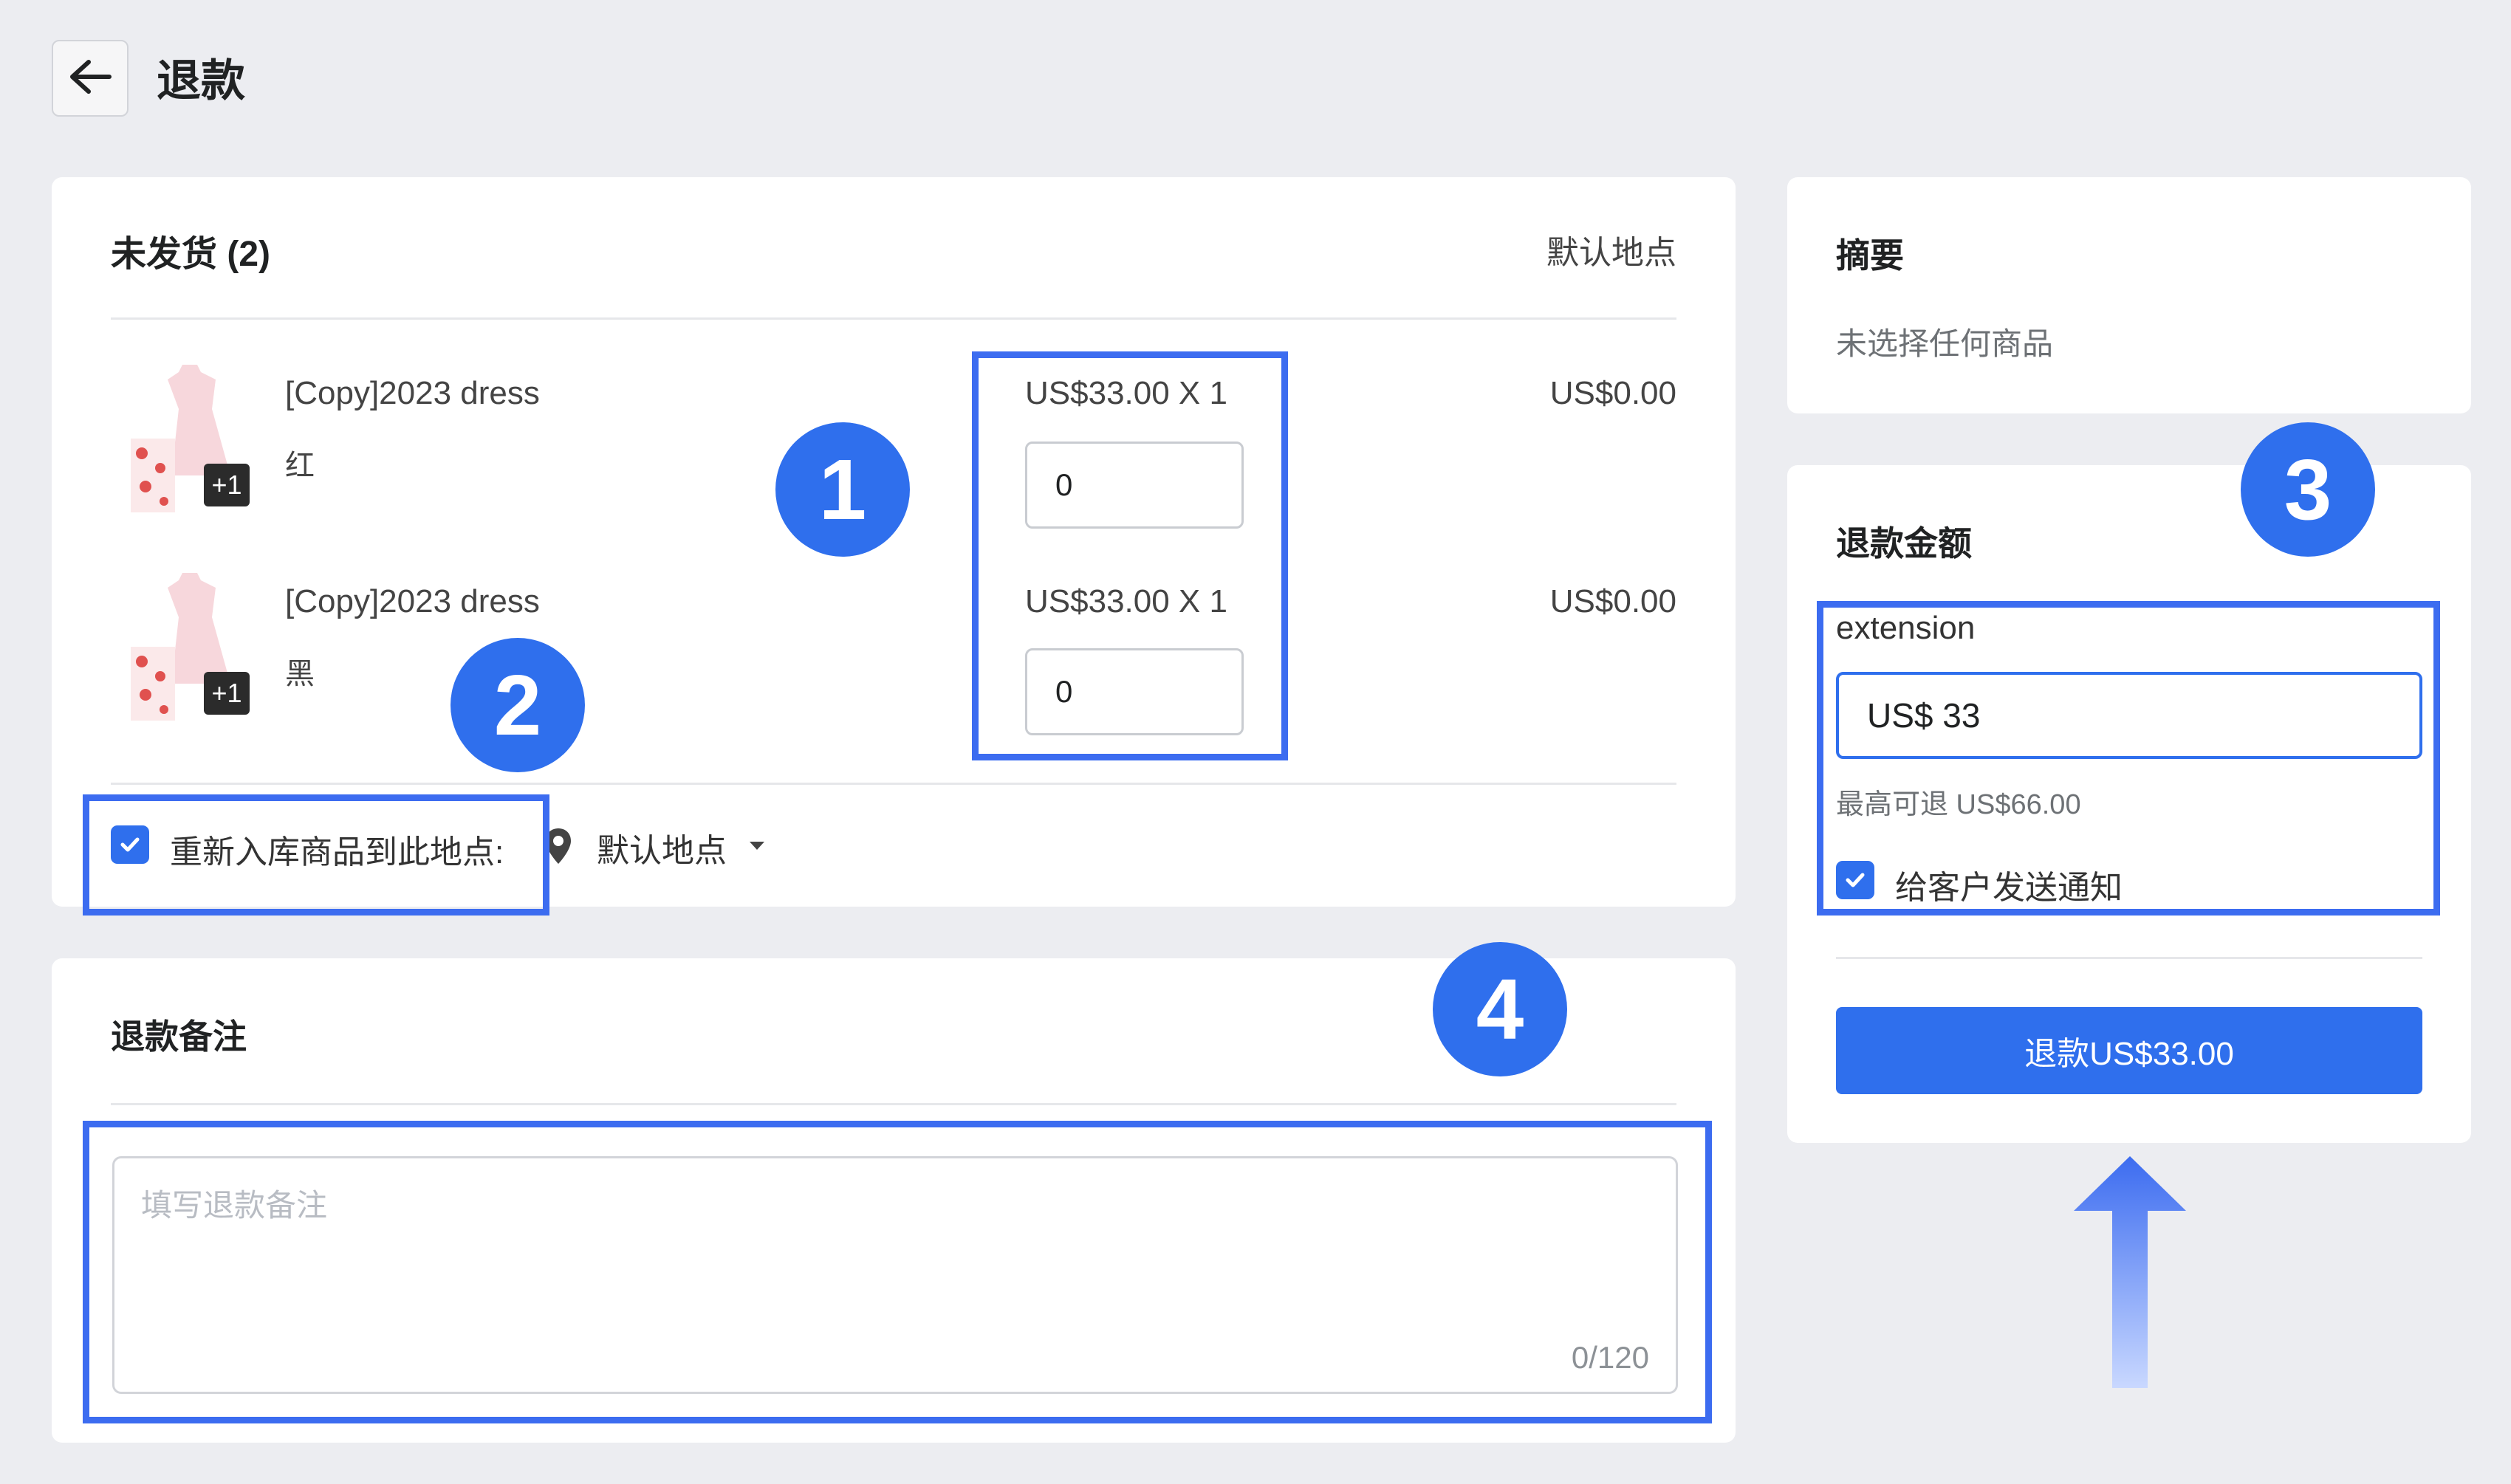 The width and height of the screenshot is (2511, 1484). I want to click on highlight-restock-option, so click(316, 855).